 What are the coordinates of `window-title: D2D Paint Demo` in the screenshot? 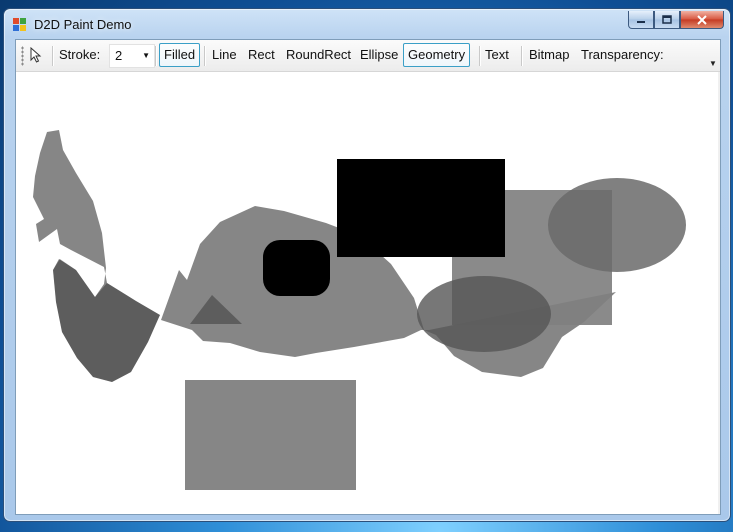 It's located at (83, 24).